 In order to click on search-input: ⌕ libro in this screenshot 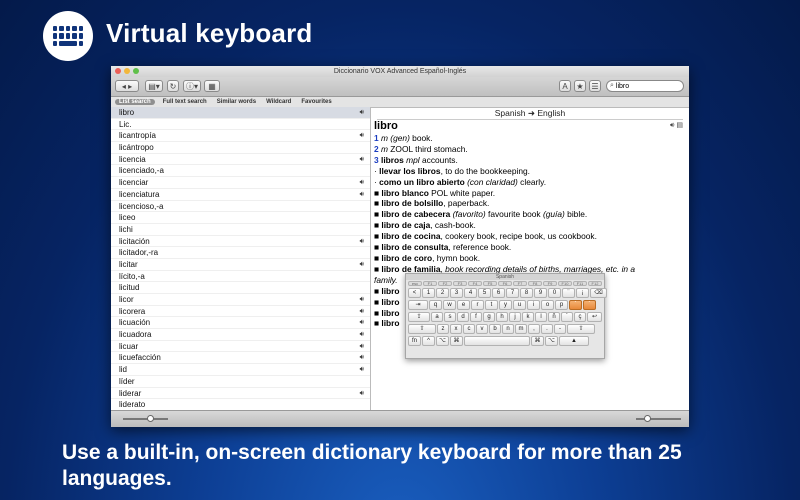, I will do `click(645, 86)`.